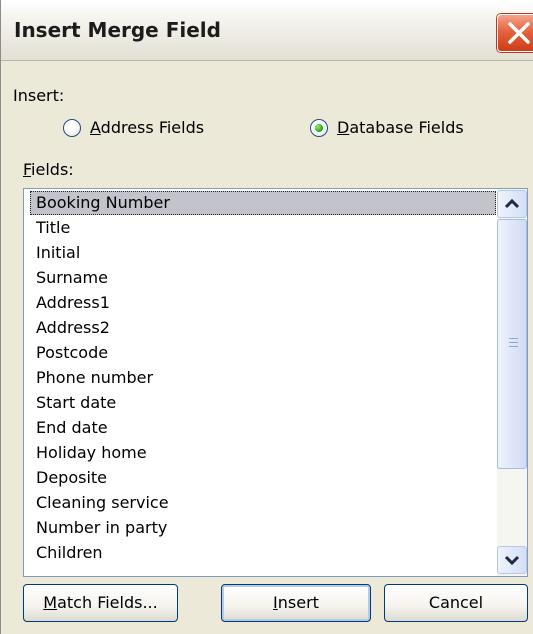  Describe the element at coordinates (103, 202) in the screenshot. I see `list-item-label: Booking Number` at that location.